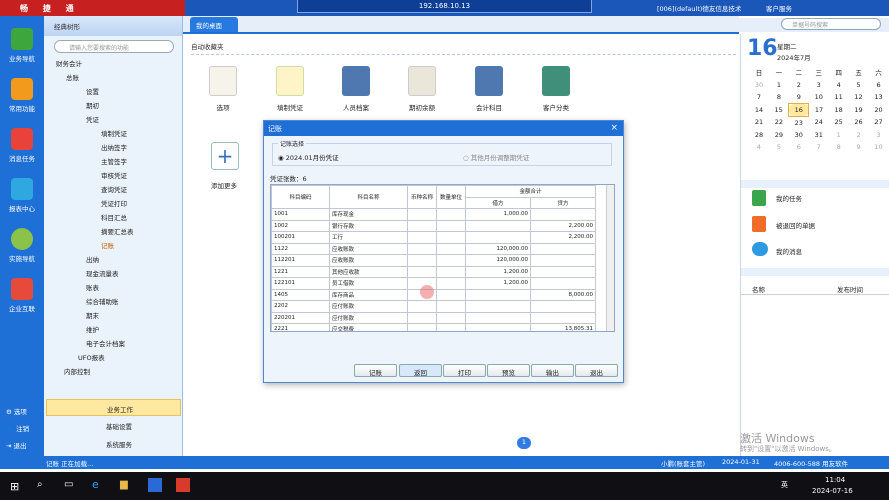 The image size is (889, 500). Describe the element at coordinates (819, 110) in the screenshot. I see `calendar-day-cell: 17` at that location.